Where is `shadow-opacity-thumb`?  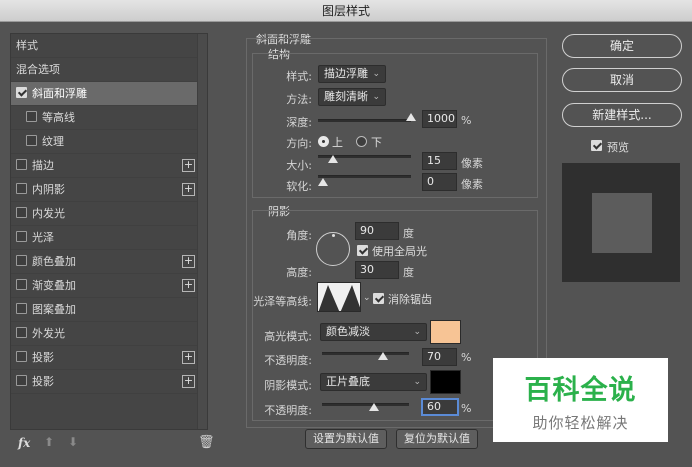 shadow-opacity-thumb is located at coordinates (374, 407).